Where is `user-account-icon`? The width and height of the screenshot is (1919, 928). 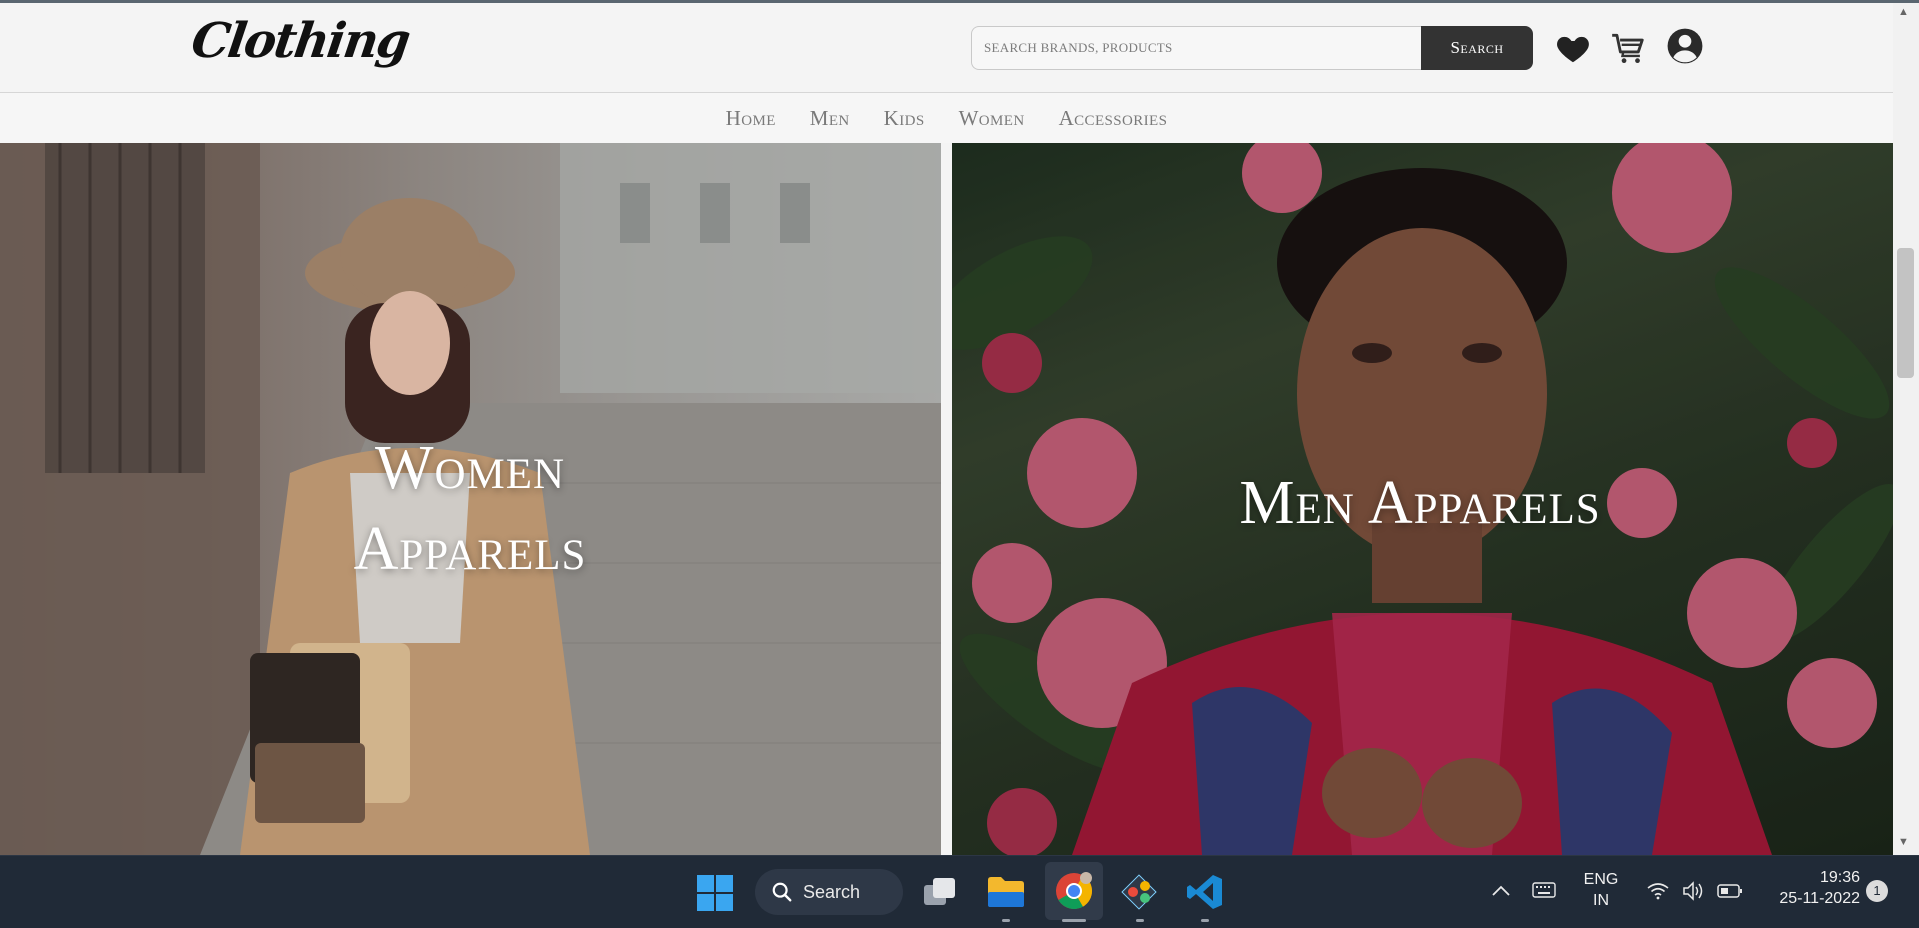 user-account-icon is located at coordinates (1685, 46).